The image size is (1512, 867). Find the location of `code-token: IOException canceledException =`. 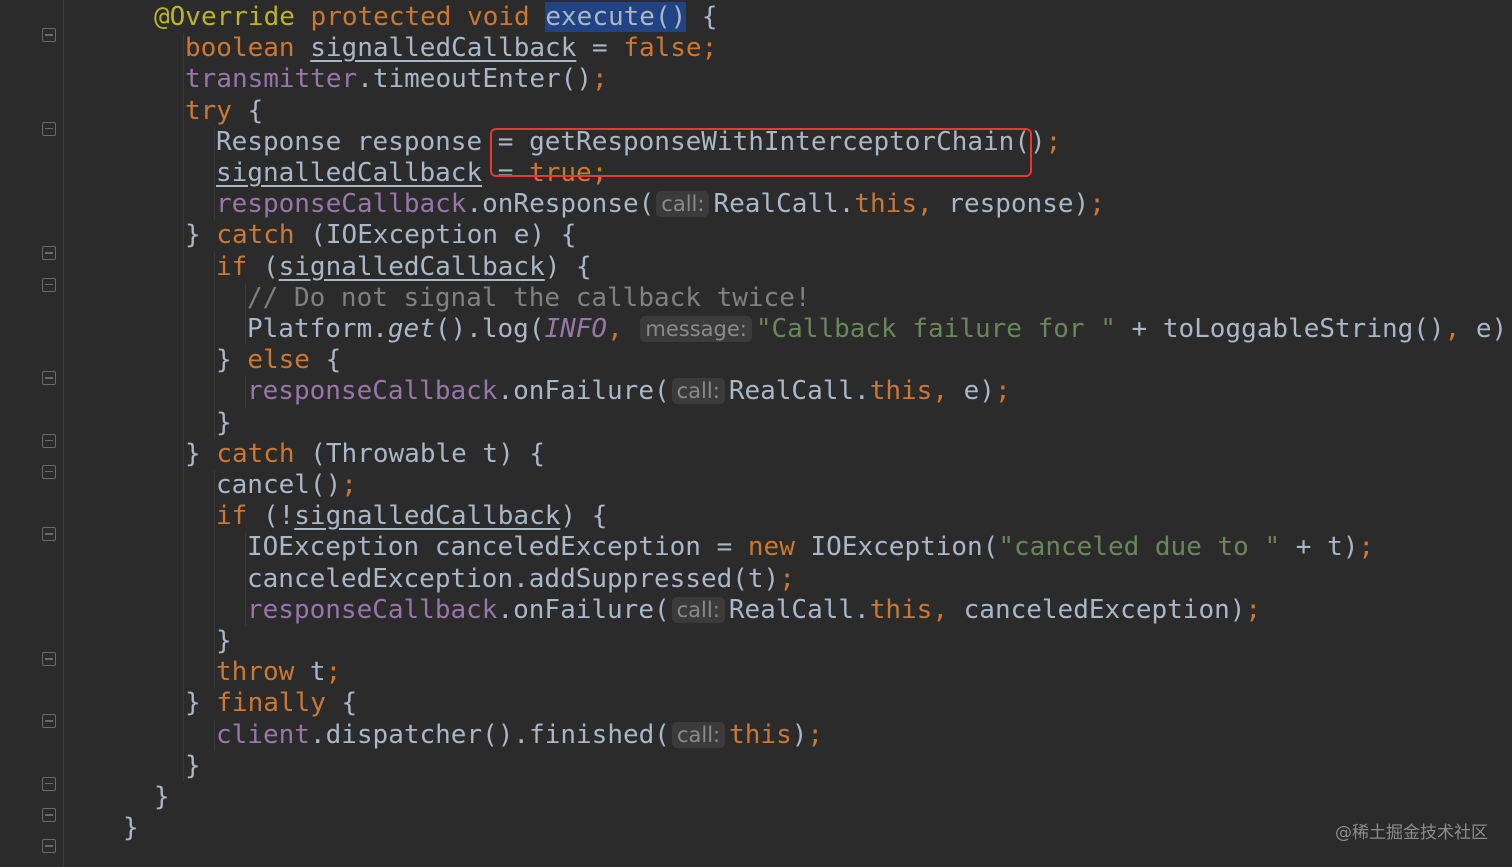

code-token: IOException canceledException = is located at coordinates (497, 547).